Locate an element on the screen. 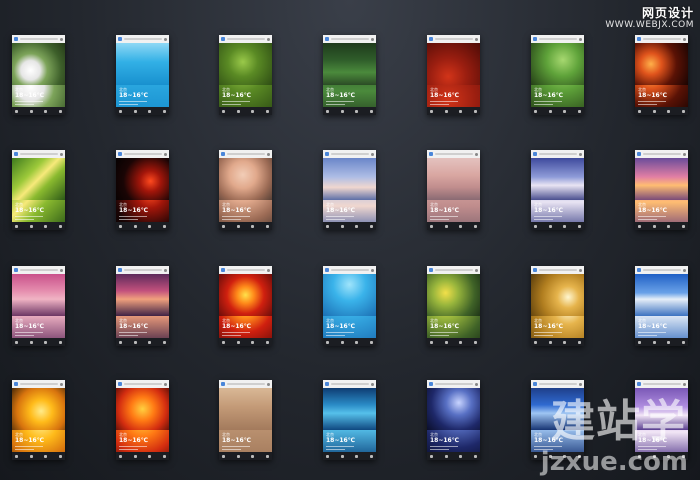 The image size is (700, 480). search-field is located at coordinates (454, 39).